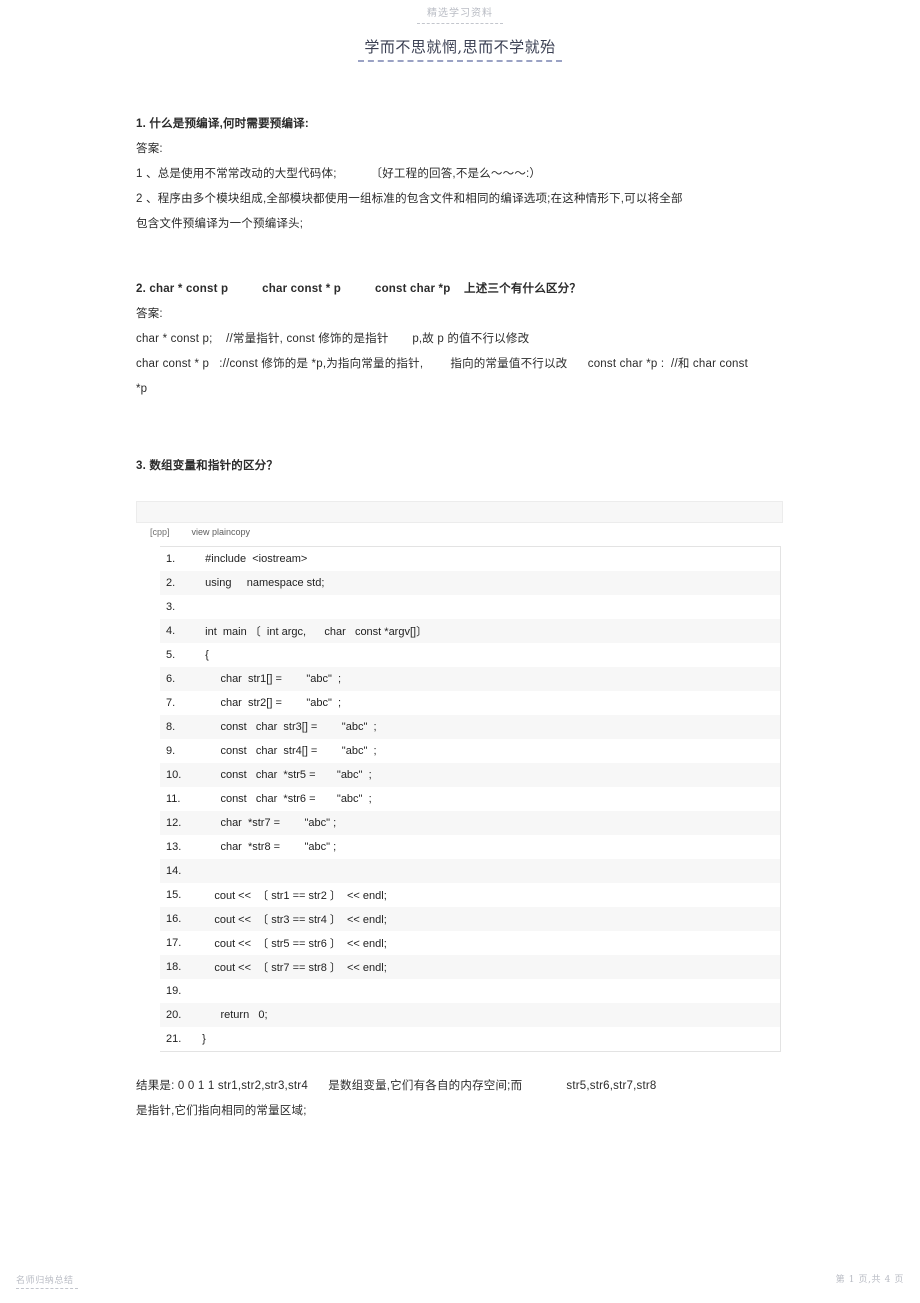 The image size is (920, 1303). I want to click on code-line-text: return 0;, so click(232, 1015).